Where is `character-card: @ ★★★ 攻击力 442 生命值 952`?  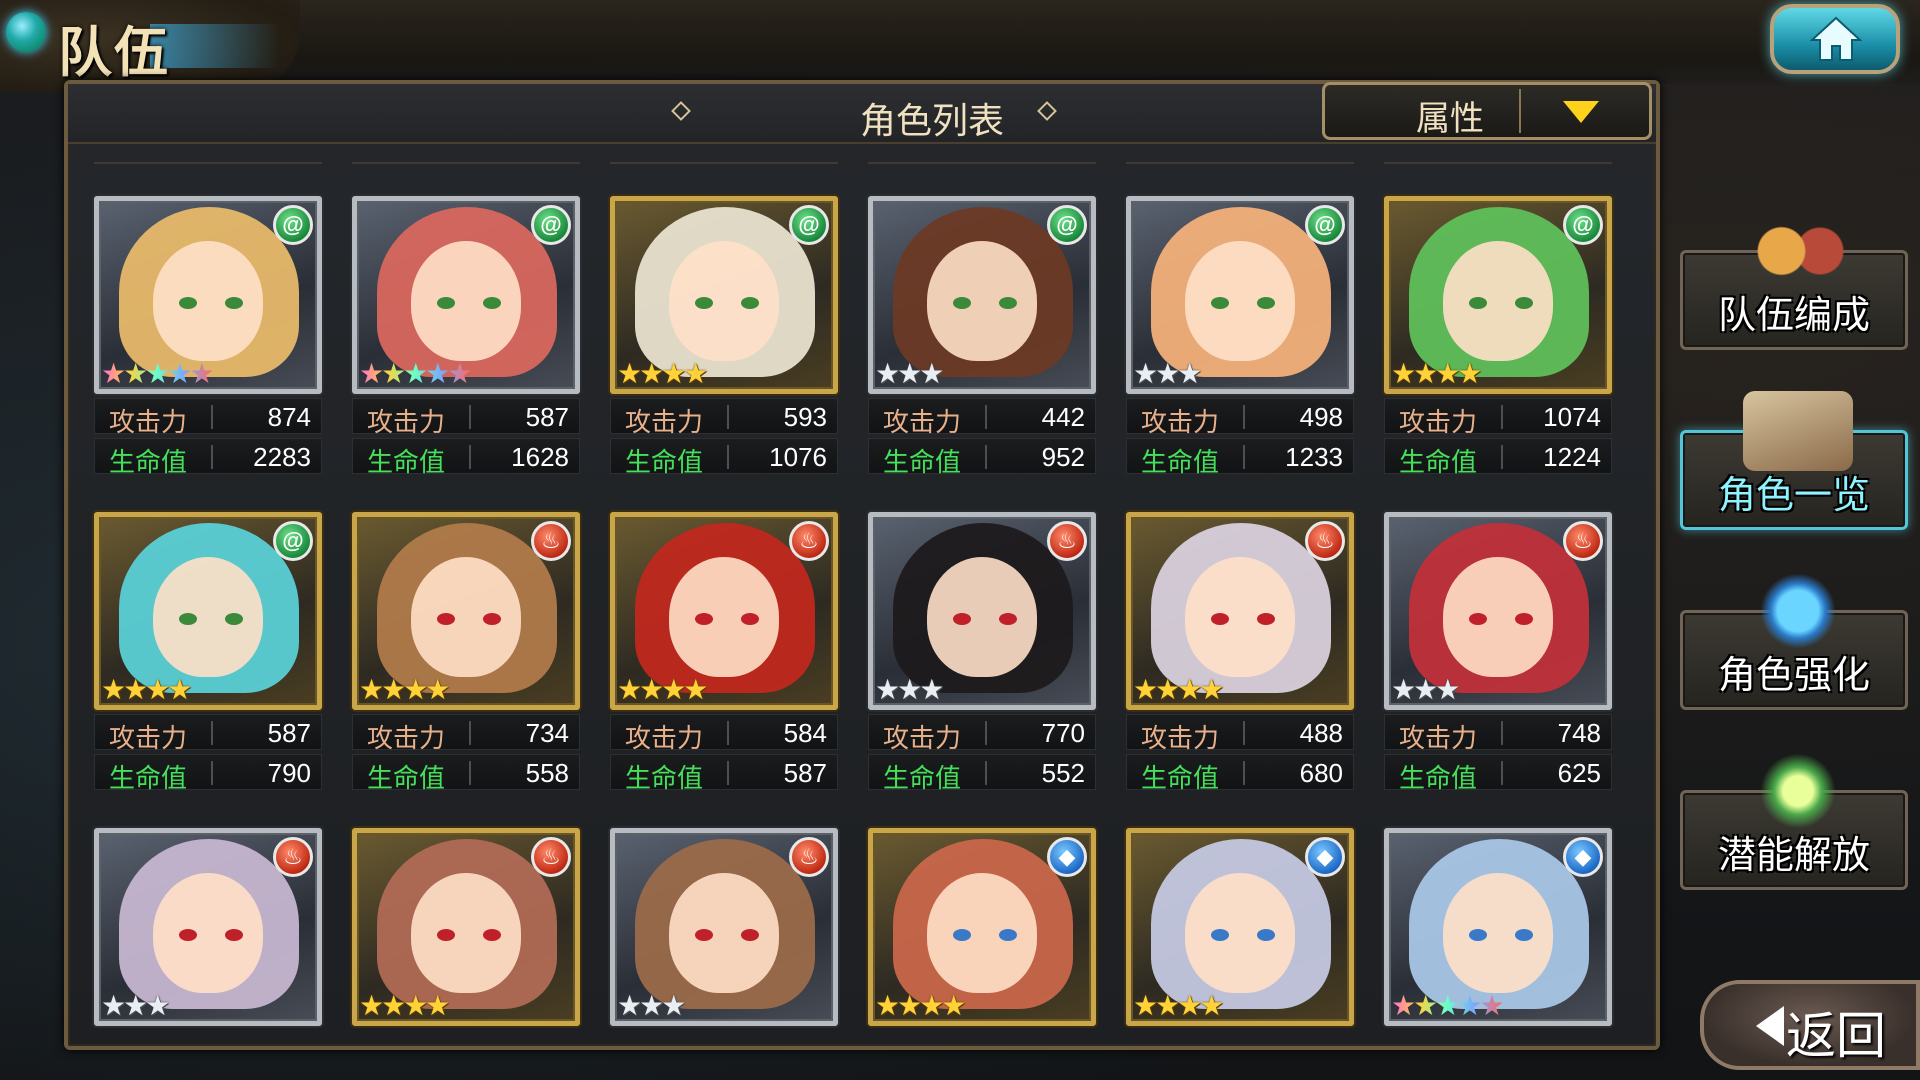
character-card: @ ★★★ 攻击力 442 生命值 952 is located at coordinates (982, 336).